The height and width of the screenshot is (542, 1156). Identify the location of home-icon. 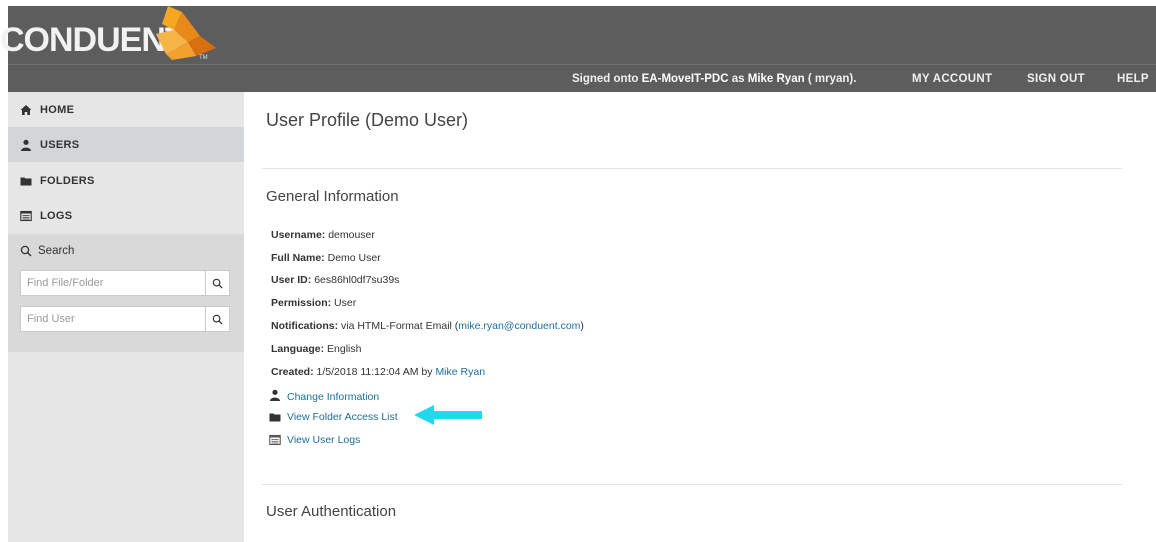
(26, 109).